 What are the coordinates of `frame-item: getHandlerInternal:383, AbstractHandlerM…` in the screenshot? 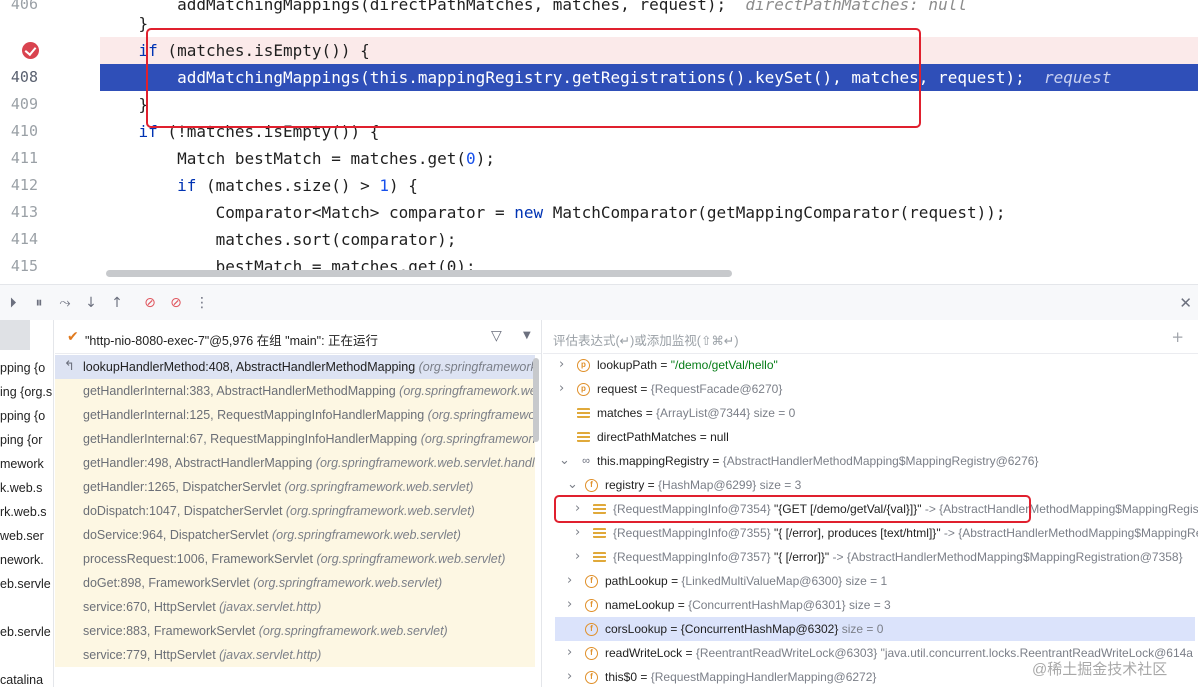 It's located at (295, 391).